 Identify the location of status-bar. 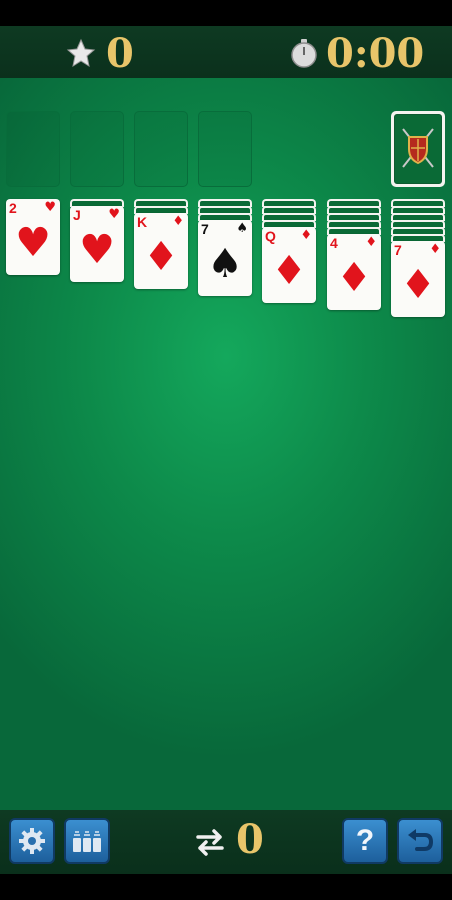
(226, 13).